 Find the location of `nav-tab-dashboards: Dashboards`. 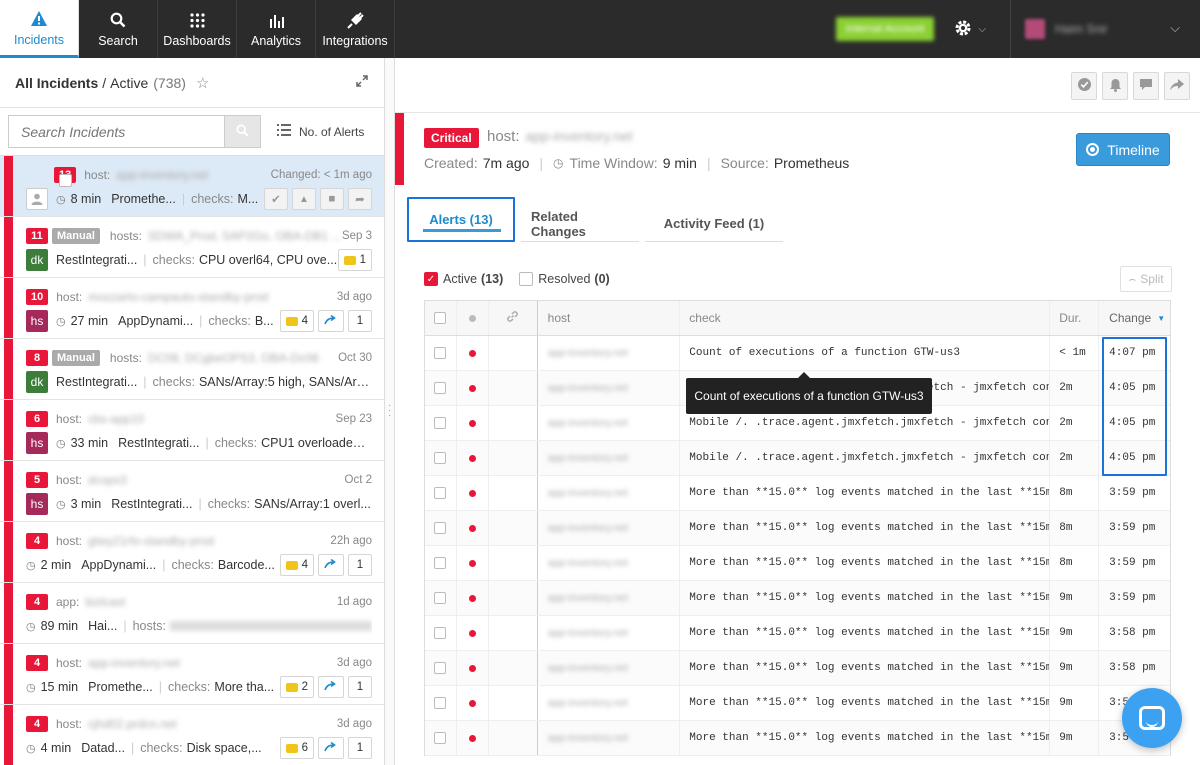

nav-tab-dashboards: Dashboards is located at coordinates (197, 29).